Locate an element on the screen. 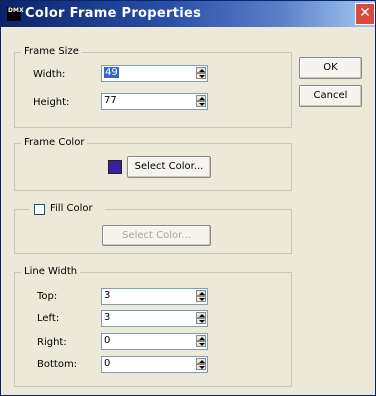  right-spin-arrows is located at coordinates (201, 341).